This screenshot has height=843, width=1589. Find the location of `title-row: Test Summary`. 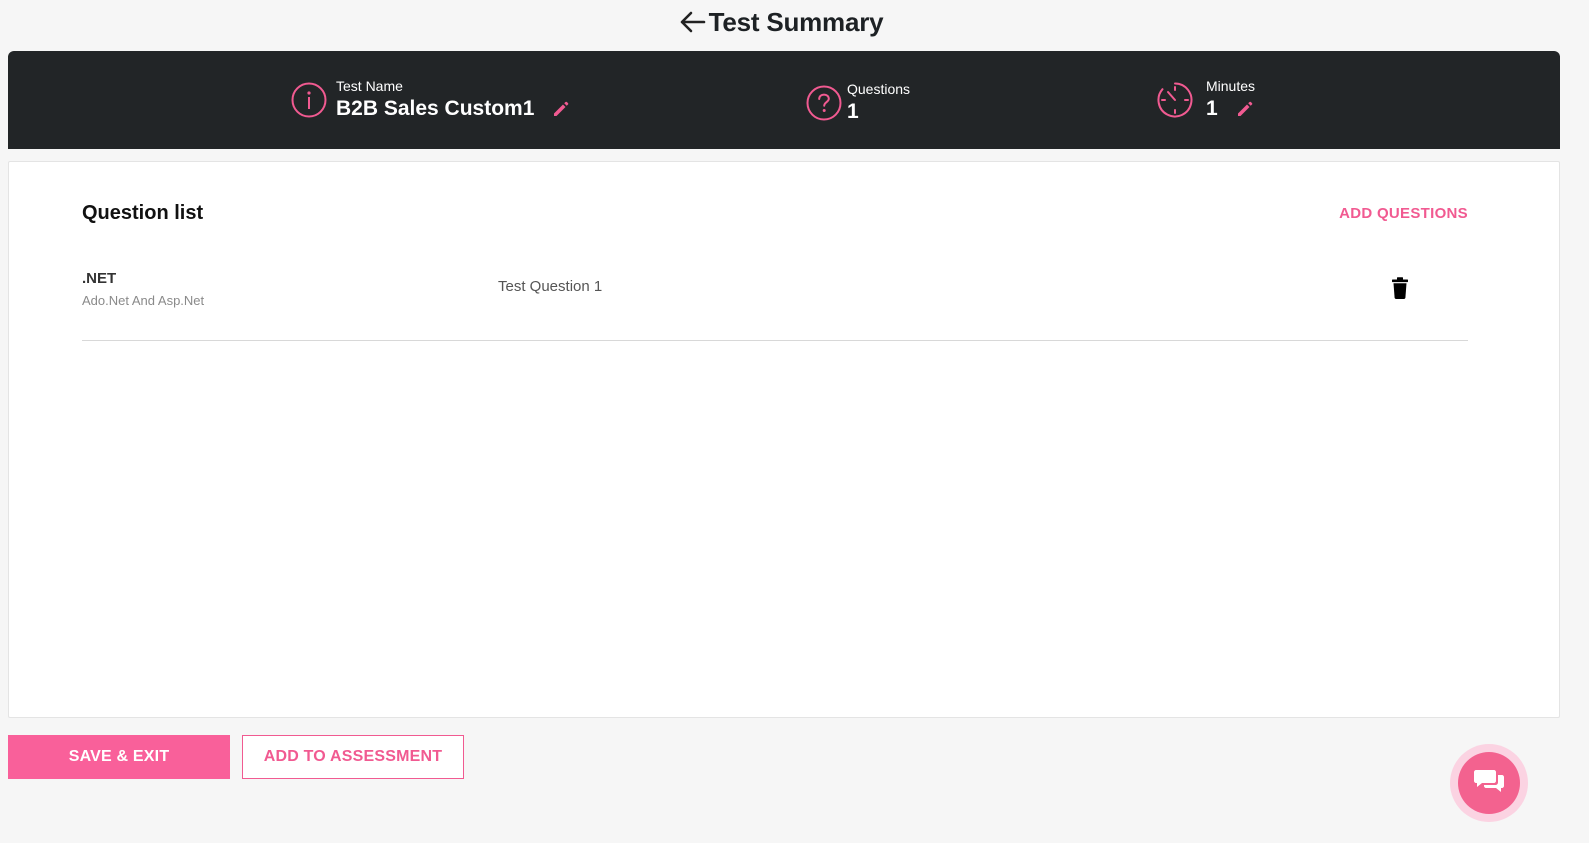

title-row: Test Summary is located at coordinates (780, 22).